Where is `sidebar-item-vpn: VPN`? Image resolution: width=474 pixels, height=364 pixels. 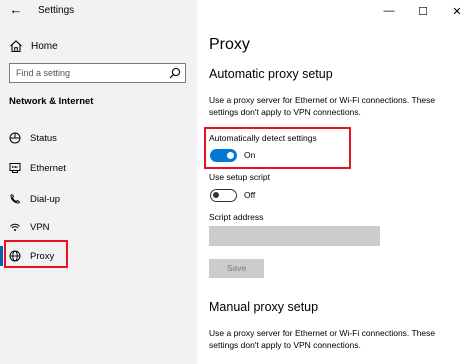
sidebar-item-vpn: VPN is located at coordinates (29, 227).